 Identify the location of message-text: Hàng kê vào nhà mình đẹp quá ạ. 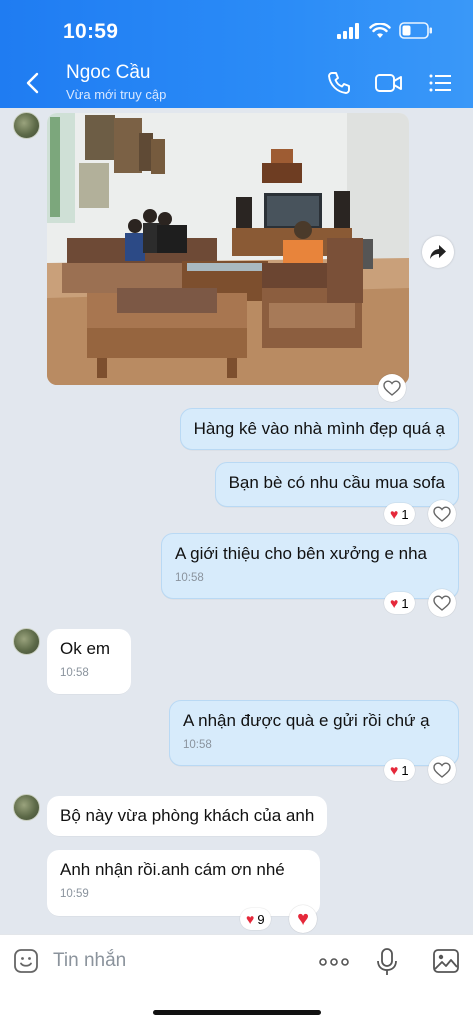
(319, 428).